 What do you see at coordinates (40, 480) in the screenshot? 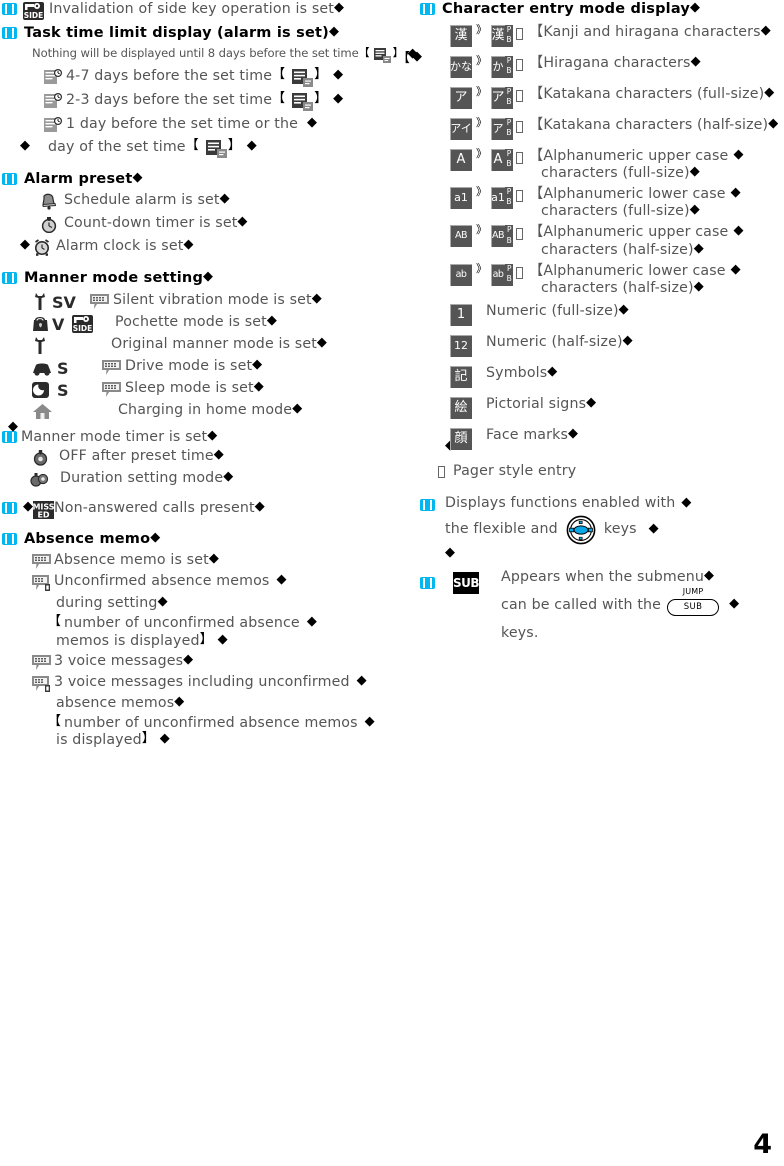
I see `duration-setting-icon` at bounding box center [40, 480].